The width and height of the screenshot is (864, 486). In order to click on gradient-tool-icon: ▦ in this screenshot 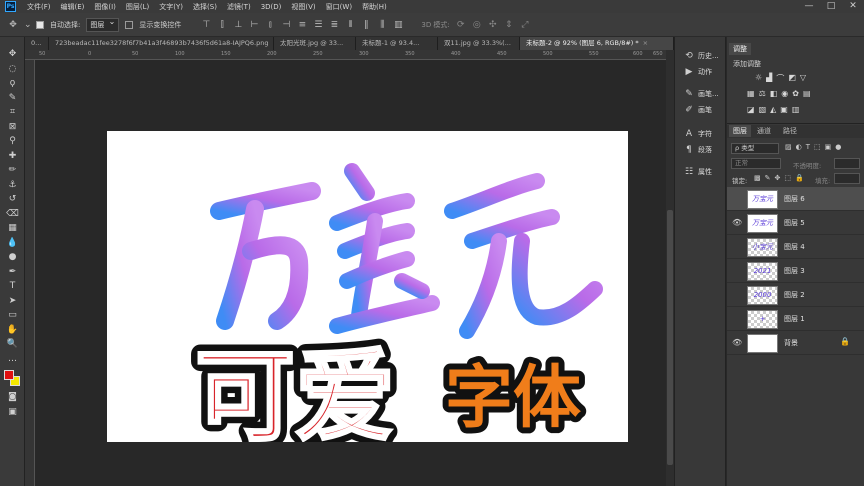, I will do `click(12, 228)`.